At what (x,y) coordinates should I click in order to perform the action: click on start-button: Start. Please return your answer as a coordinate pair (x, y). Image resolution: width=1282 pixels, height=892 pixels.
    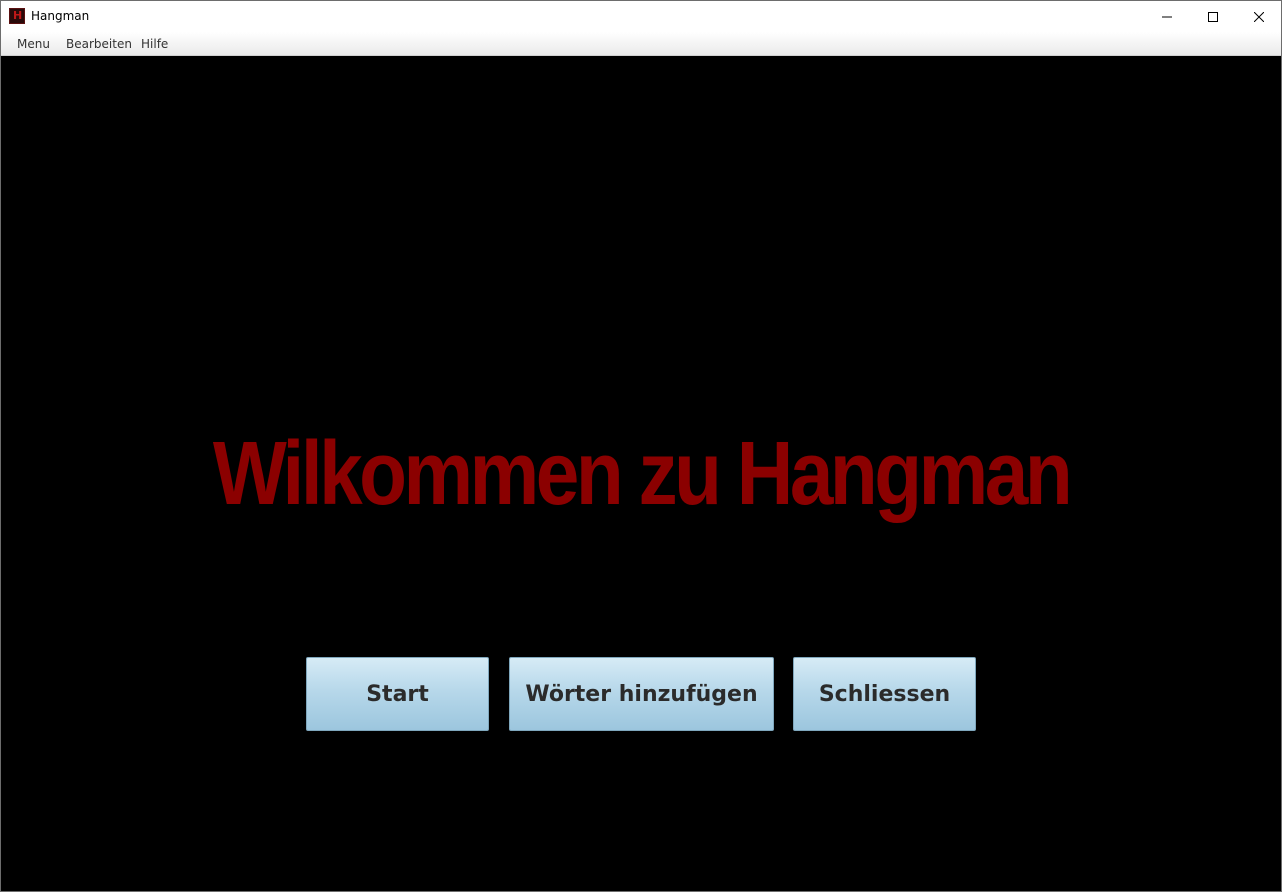
    Looking at the image, I should click on (397, 694).